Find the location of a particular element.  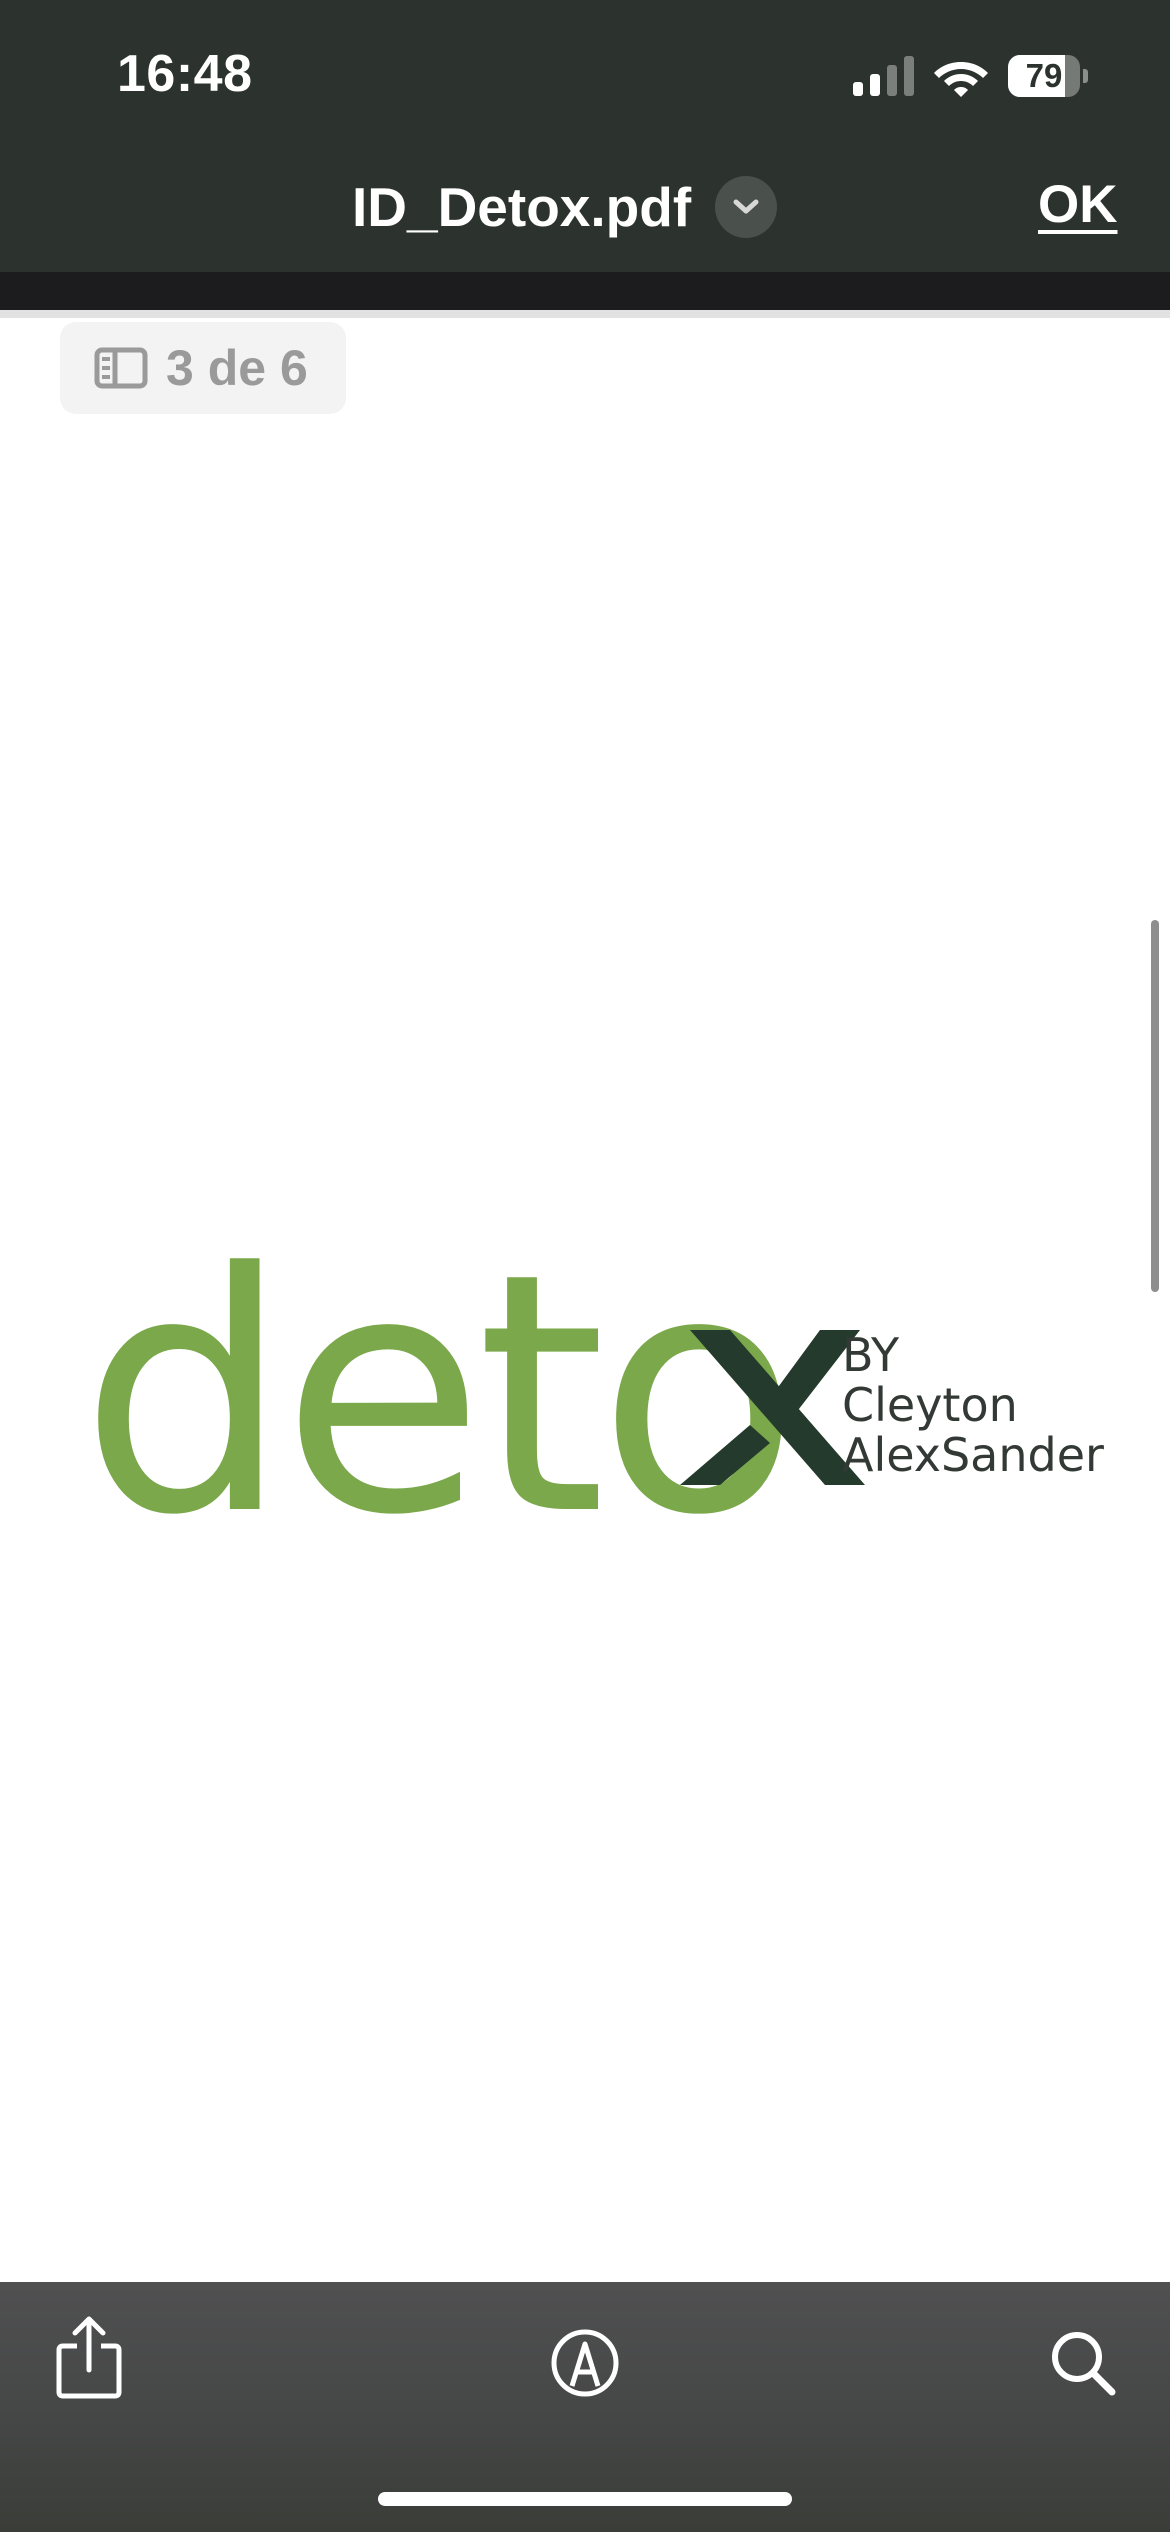

home-indicator is located at coordinates (585, 2499).